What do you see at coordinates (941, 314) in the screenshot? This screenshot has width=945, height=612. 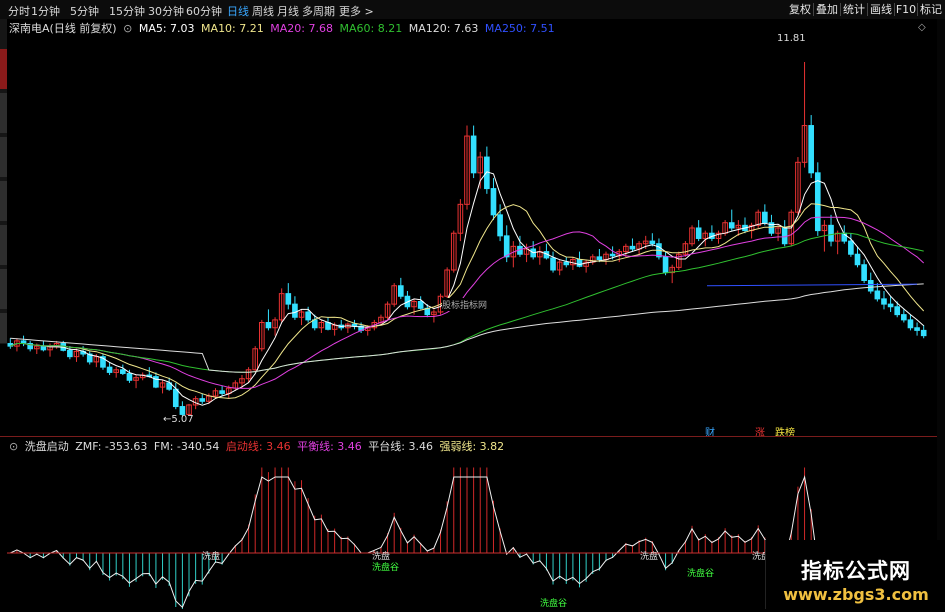 I see `right-scroll-edge` at bounding box center [941, 314].